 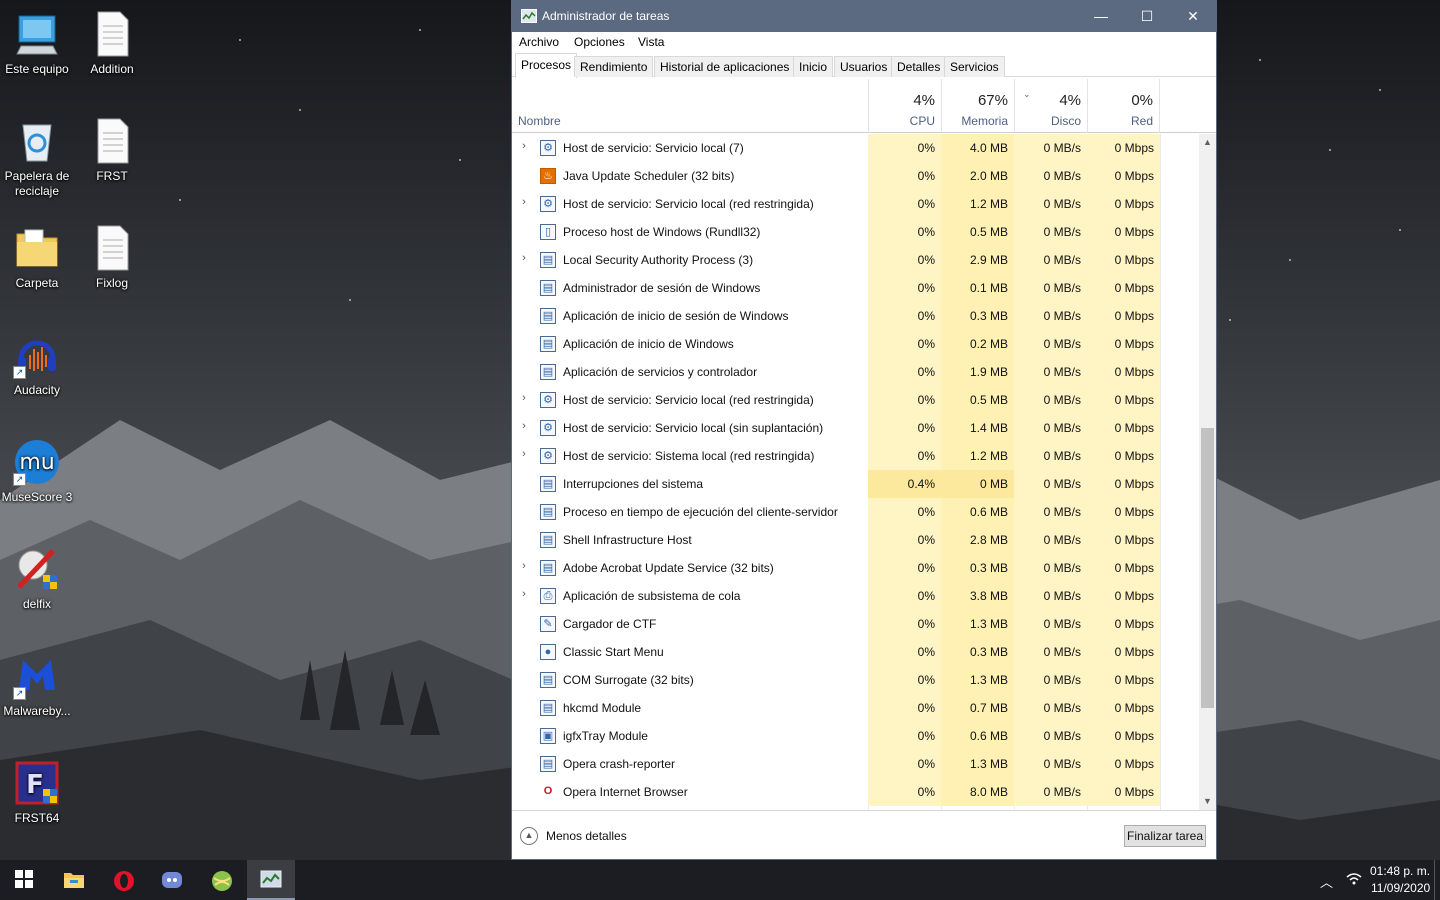 I want to click on desktop-icon-addition: Addition, so click(x=112, y=43).